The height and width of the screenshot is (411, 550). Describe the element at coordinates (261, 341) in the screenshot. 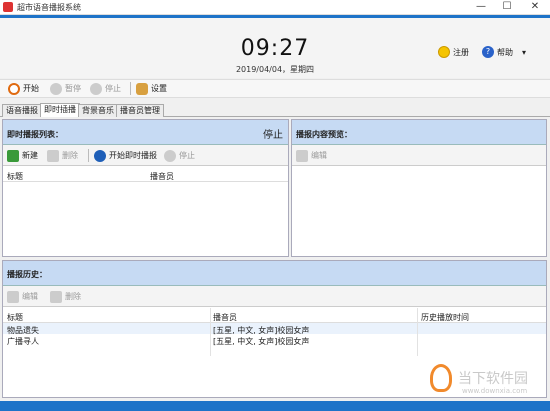

I see `history-row-announcer: [五星, 中文, 女声]校园女声` at that location.